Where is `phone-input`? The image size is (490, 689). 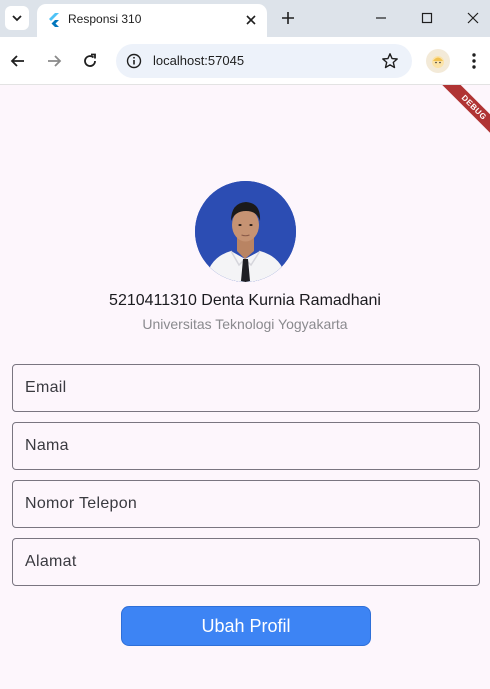
phone-input is located at coordinates (246, 504).